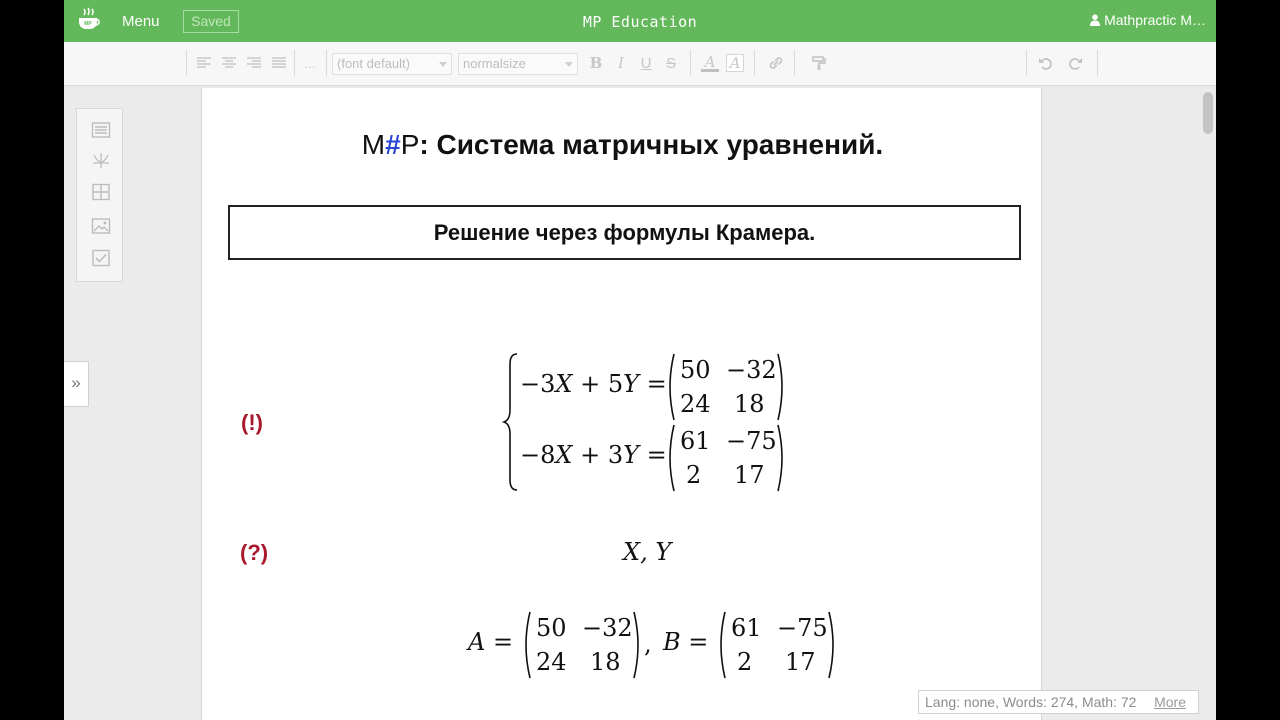 Image resolution: width=1280 pixels, height=720 pixels. What do you see at coordinates (279, 63) in the screenshot?
I see `align-justify-icon` at bounding box center [279, 63].